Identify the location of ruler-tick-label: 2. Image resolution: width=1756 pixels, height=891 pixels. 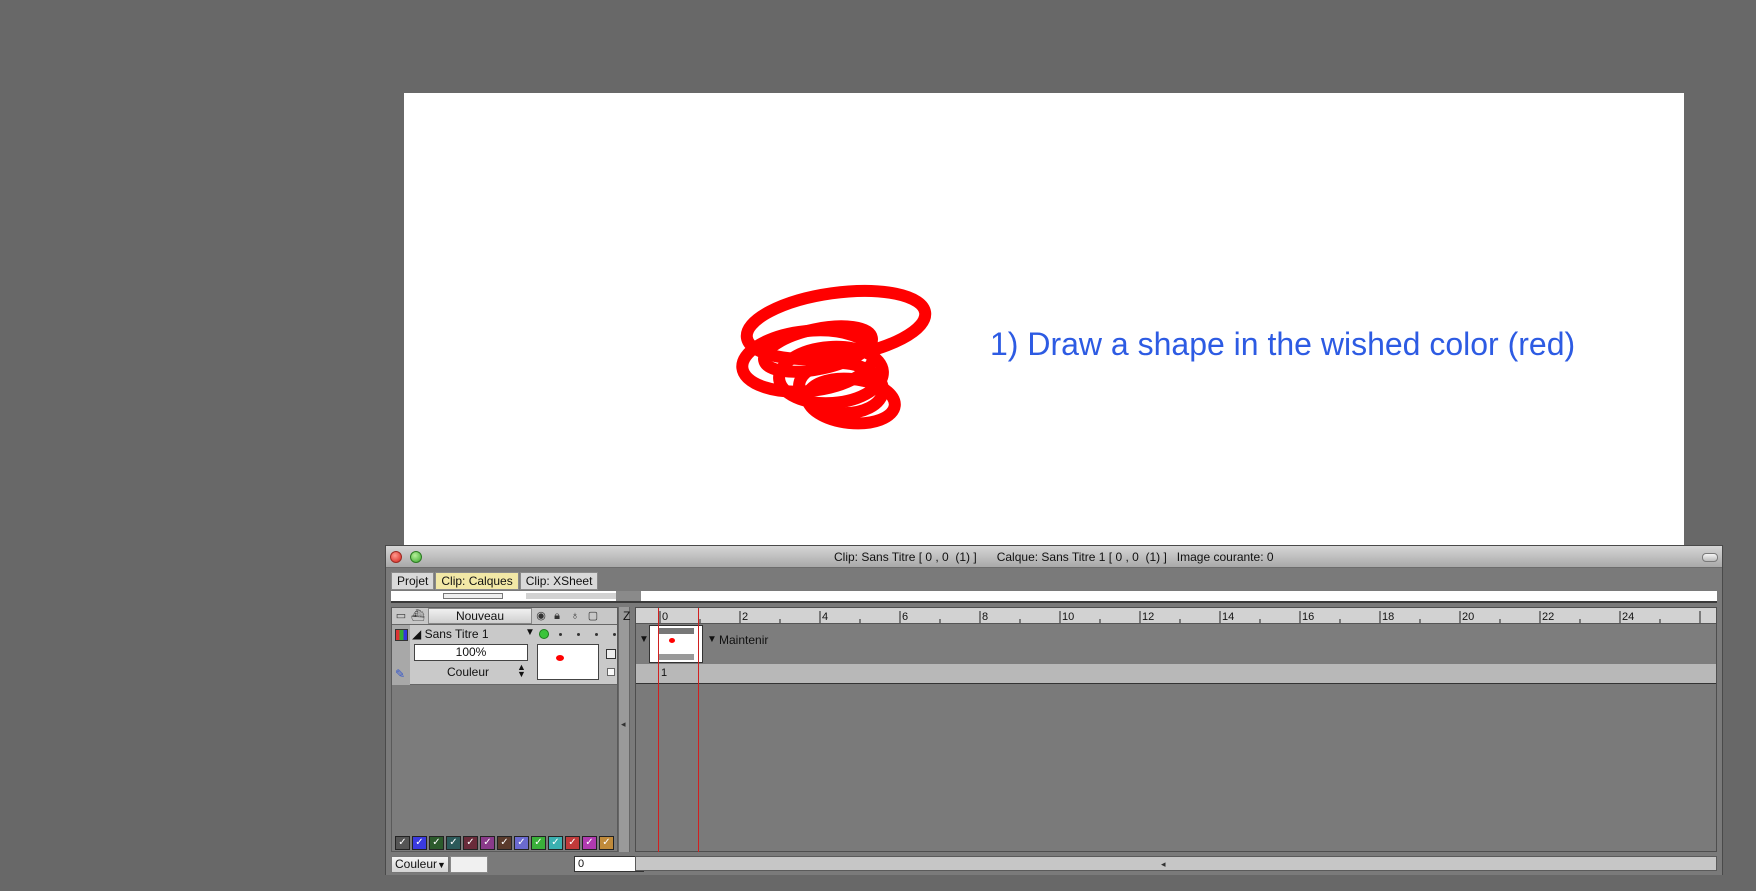
(745, 617).